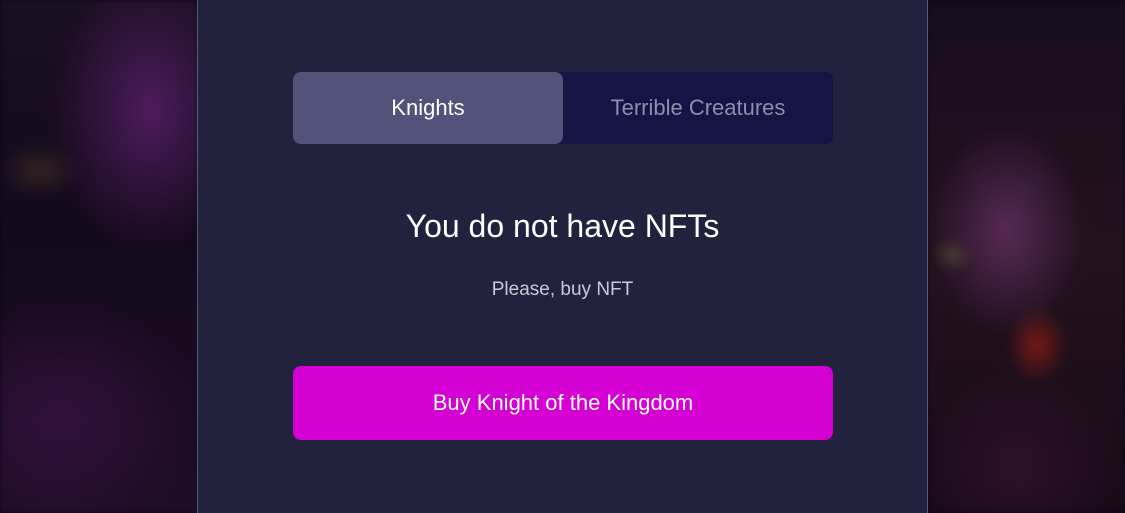  I want to click on empty-state-title: You do not have NFTs, so click(562, 226).